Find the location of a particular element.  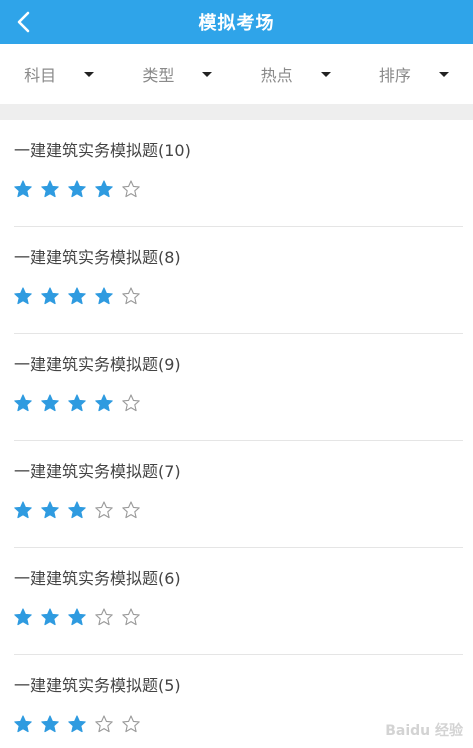

filter-label: 排序 is located at coordinates (394, 75).